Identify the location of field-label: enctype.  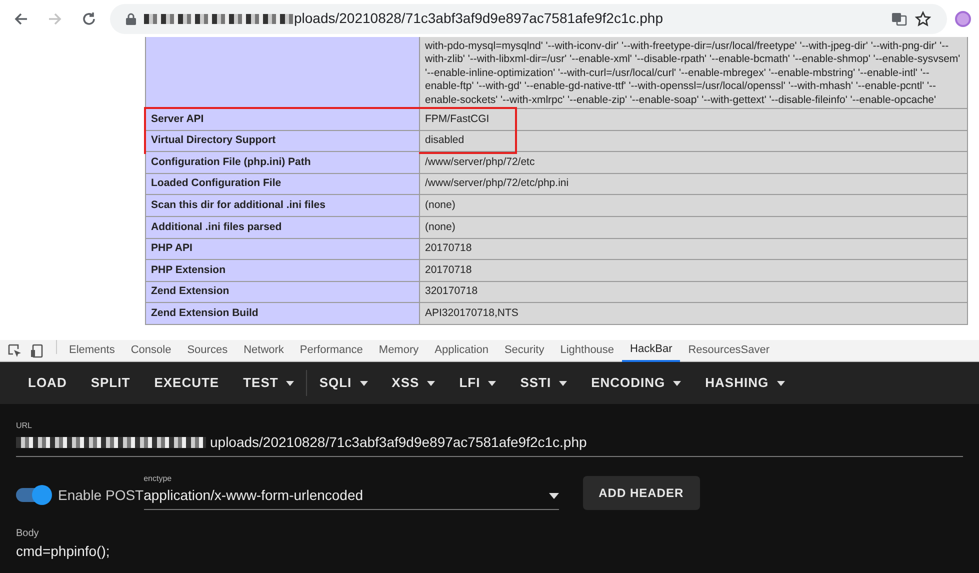
(158, 479).